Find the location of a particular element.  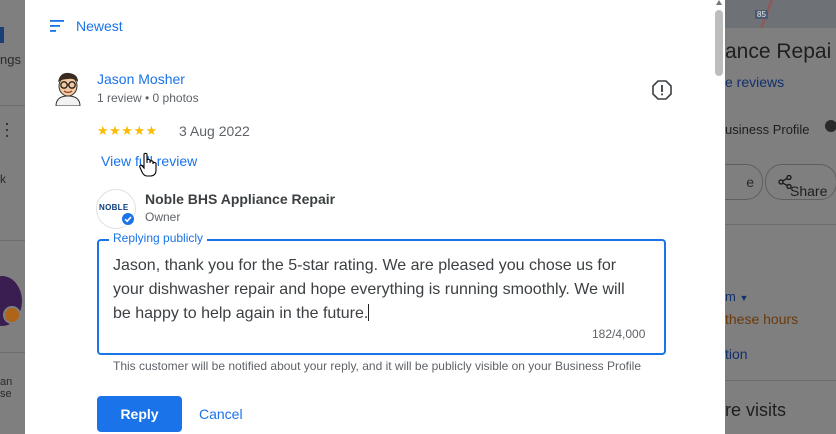

business-logo: NOBLE is located at coordinates (116, 209).